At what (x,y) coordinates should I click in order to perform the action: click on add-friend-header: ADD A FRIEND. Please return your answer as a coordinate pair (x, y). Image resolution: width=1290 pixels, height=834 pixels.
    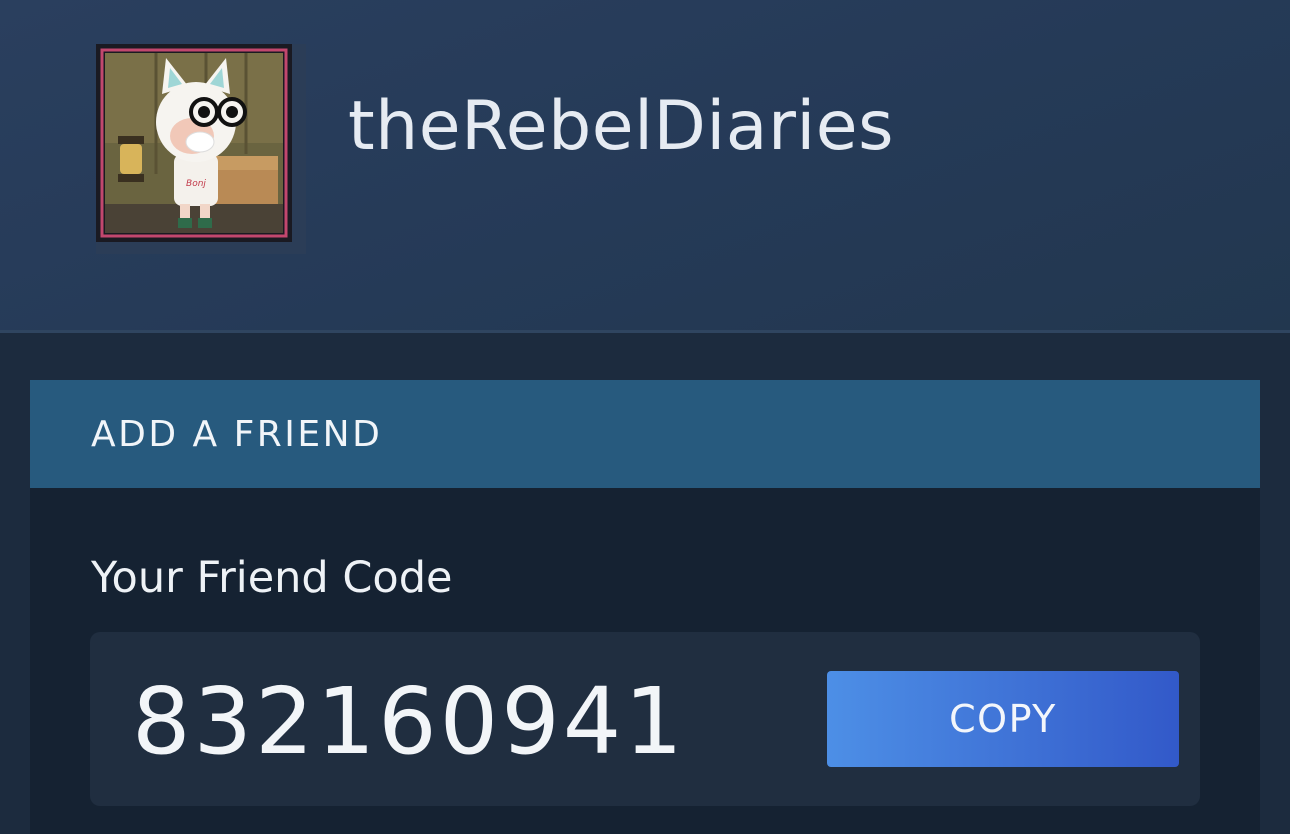
    Looking at the image, I should click on (645, 434).